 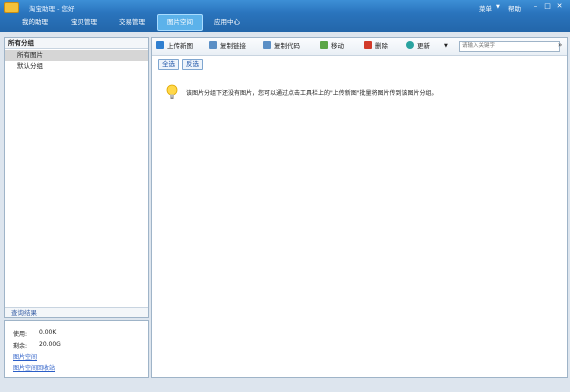 What do you see at coordinates (535, 6) in the screenshot?
I see `minimize-icon: –` at bounding box center [535, 6].